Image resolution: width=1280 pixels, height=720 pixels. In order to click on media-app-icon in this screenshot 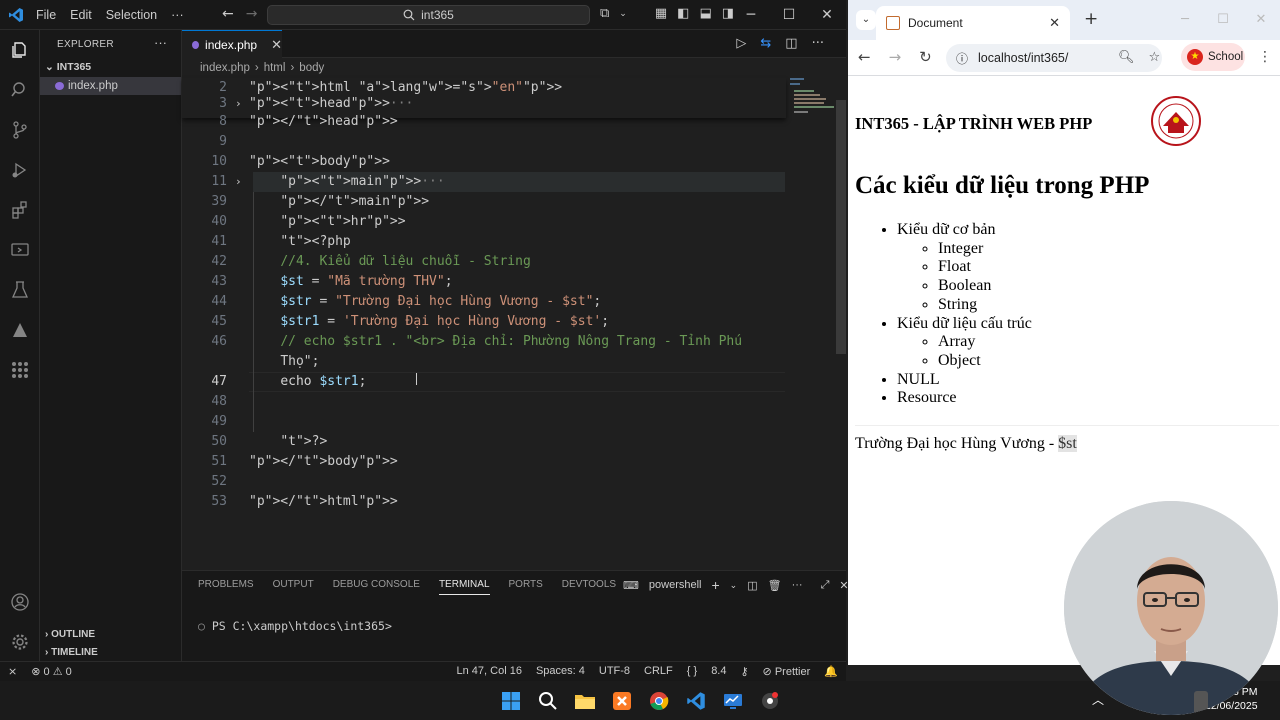, I will do `click(769, 700)`.